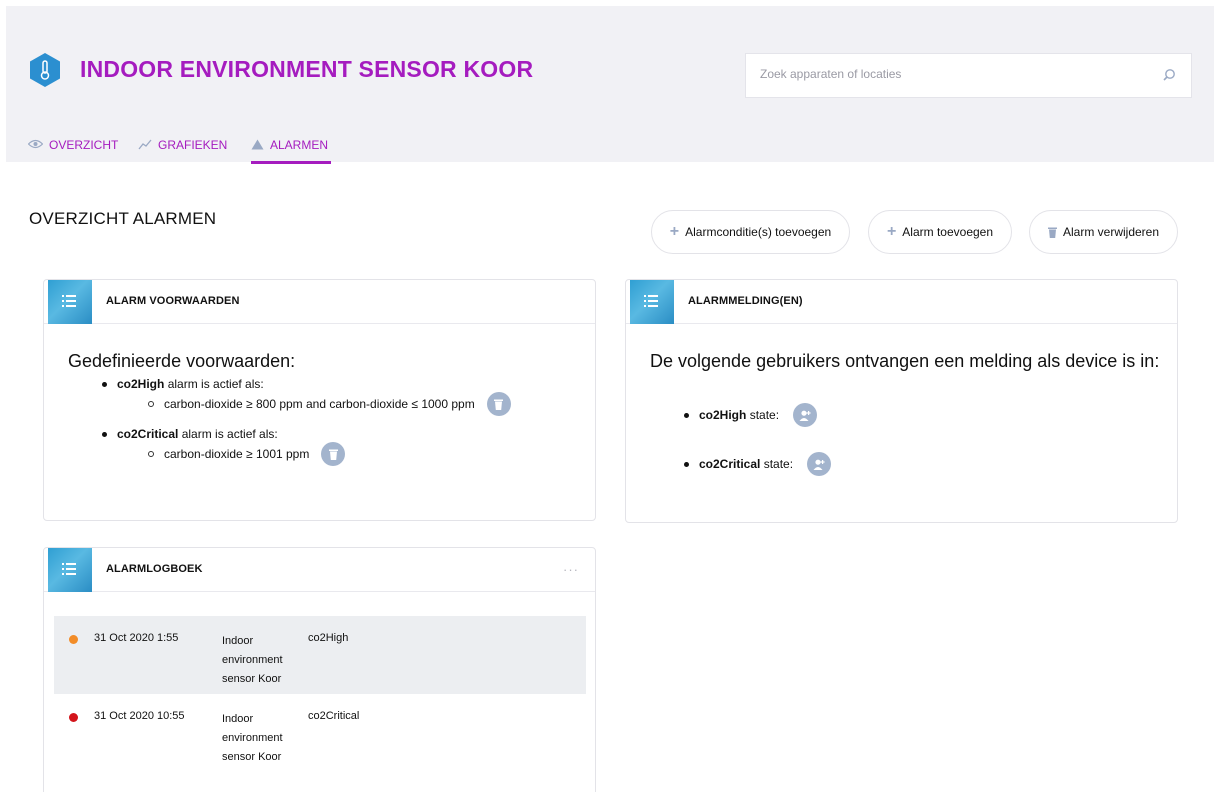  Describe the element at coordinates (307, 69) in the screenshot. I see `page-title: INDOOR ENVIRONMENT SENSOR KOOR` at that location.